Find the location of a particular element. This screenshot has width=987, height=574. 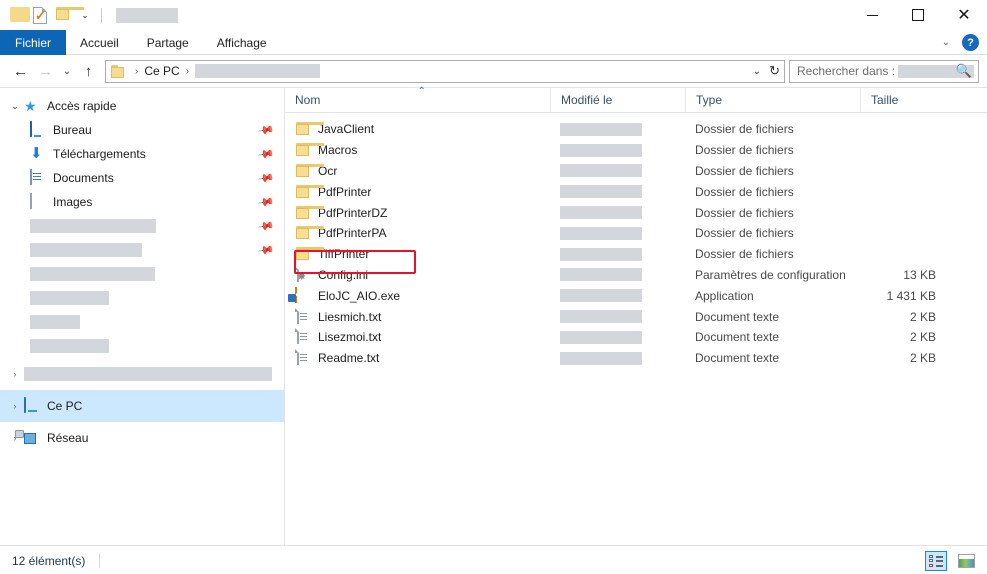

file-name-cell: Ocr is located at coordinates (417, 171).